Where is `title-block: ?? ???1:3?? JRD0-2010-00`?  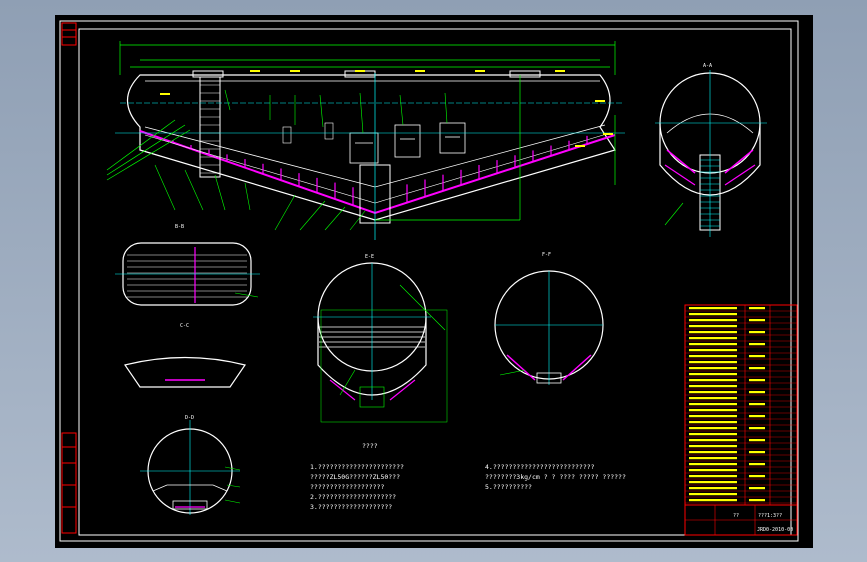
title-block: ?? ???1:3?? JRD0-2010-00 is located at coordinates (741, 520).